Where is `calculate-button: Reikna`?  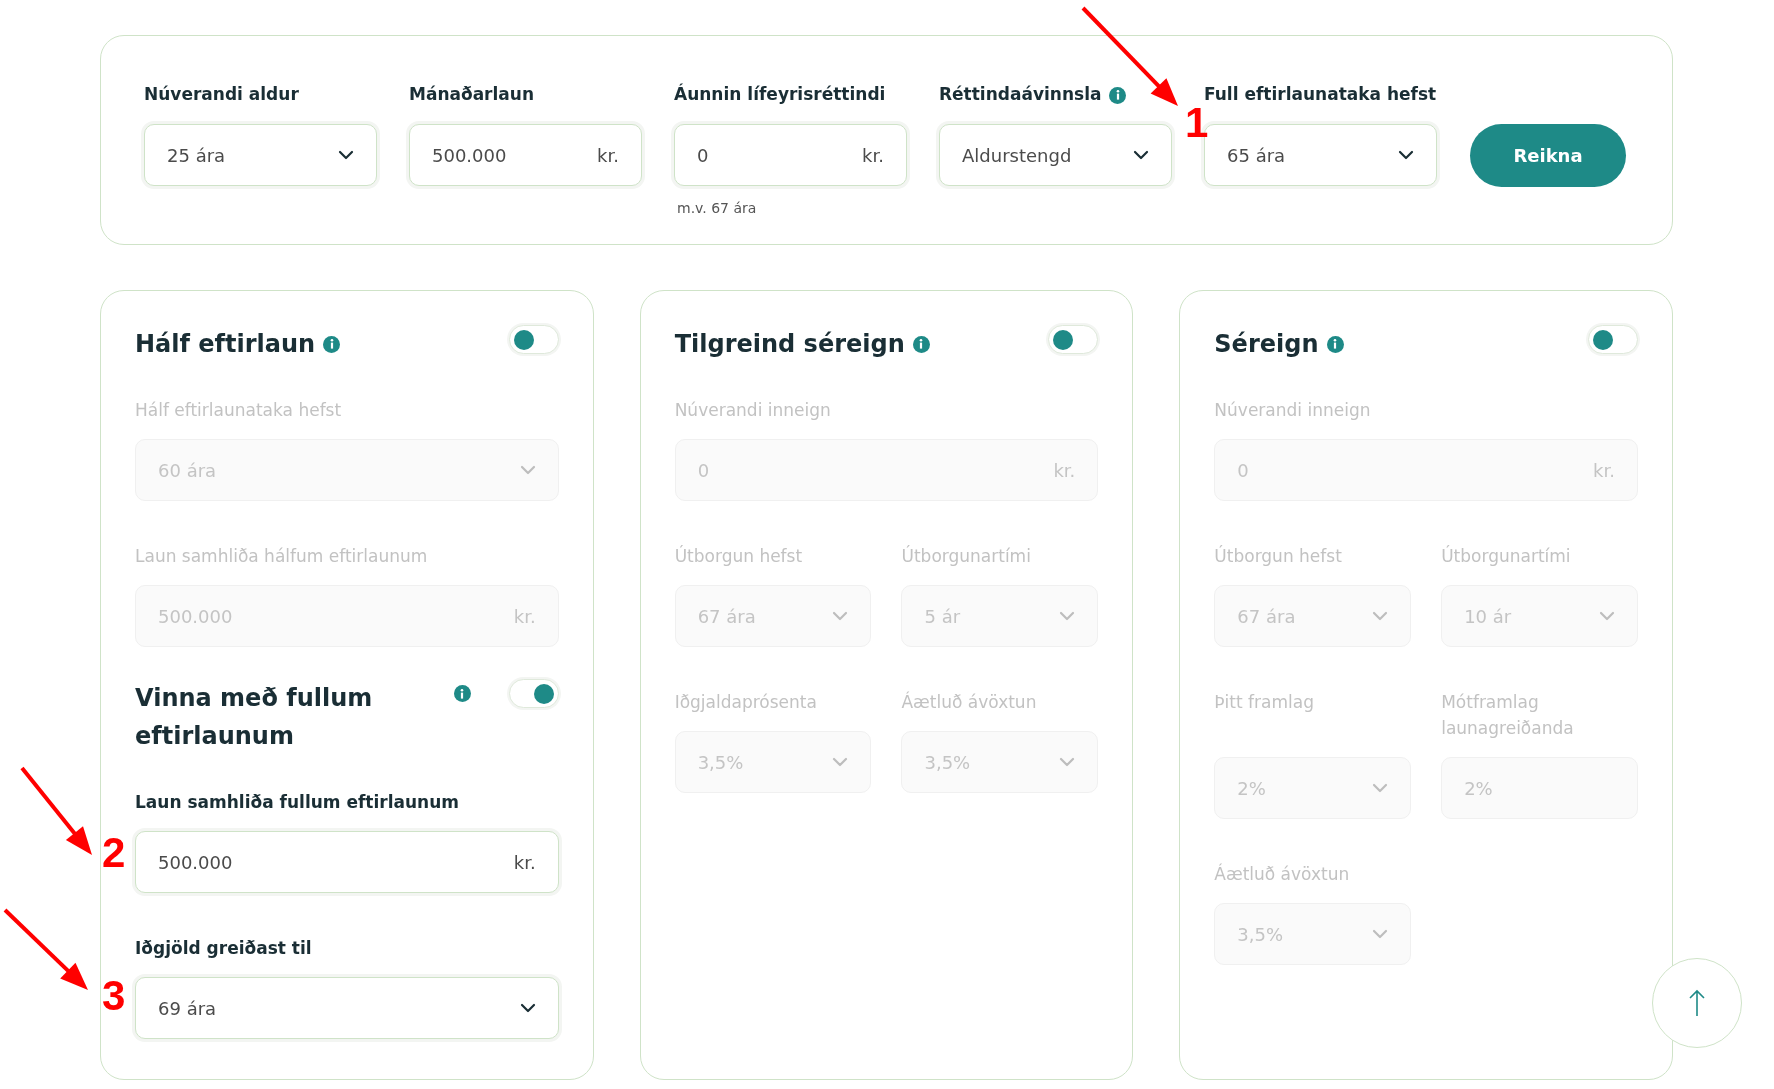 calculate-button: Reikna is located at coordinates (1548, 155).